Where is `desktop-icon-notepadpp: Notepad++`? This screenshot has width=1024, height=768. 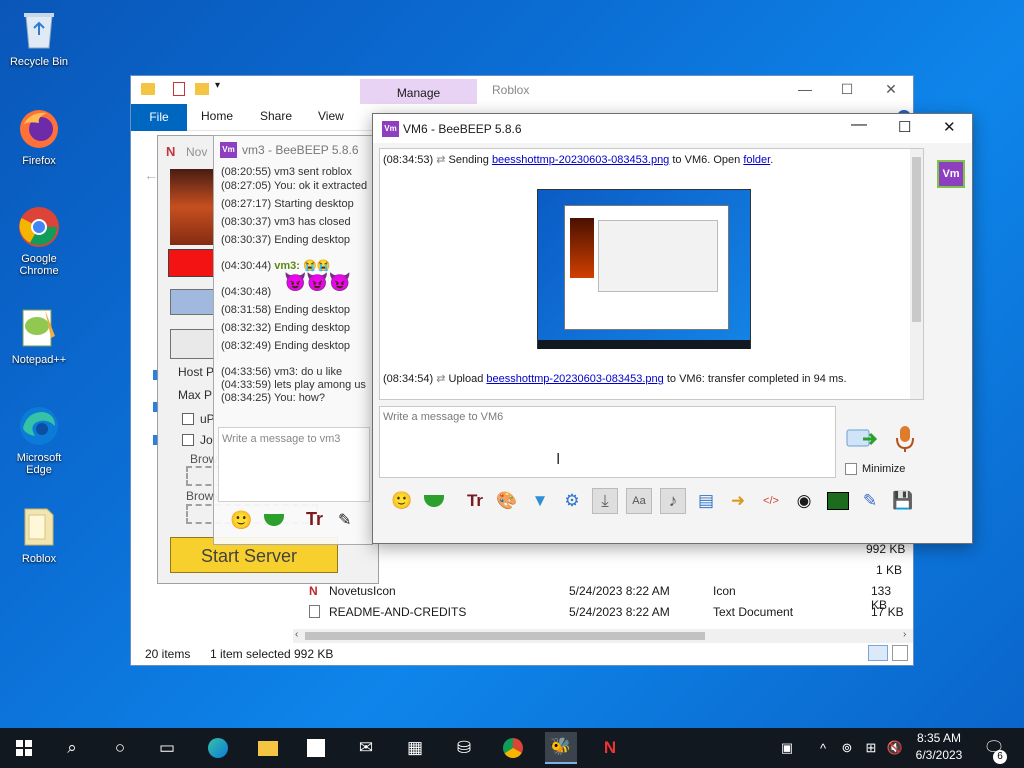 desktop-icon-notepadpp: Notepad++ is located at coordinates (39, 336).